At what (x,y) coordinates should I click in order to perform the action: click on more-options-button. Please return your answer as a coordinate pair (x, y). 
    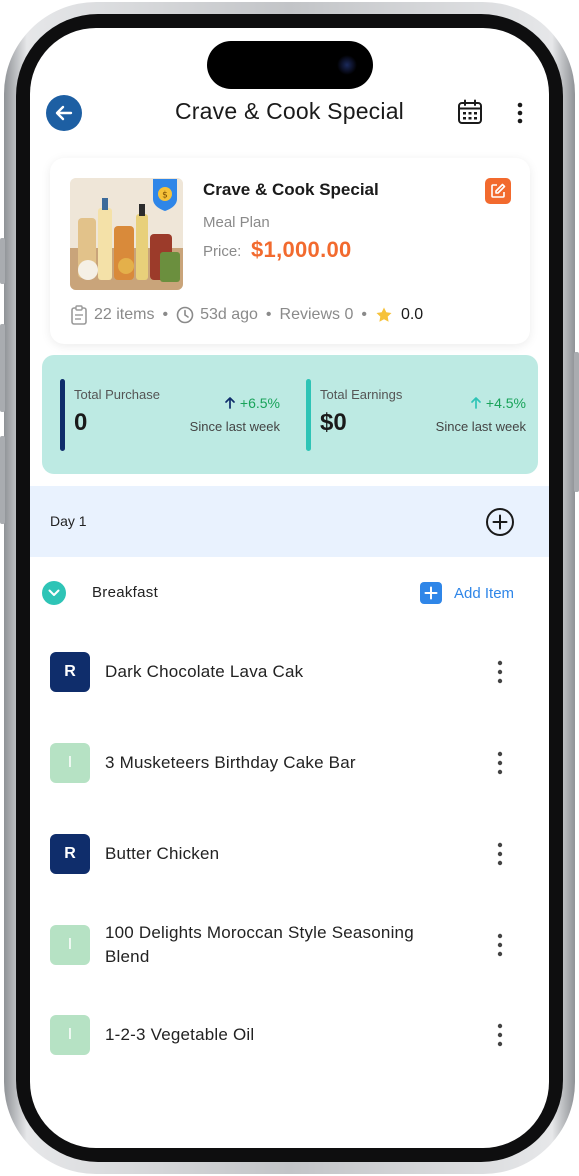
    Looking at the image, I should click on (520, 113).